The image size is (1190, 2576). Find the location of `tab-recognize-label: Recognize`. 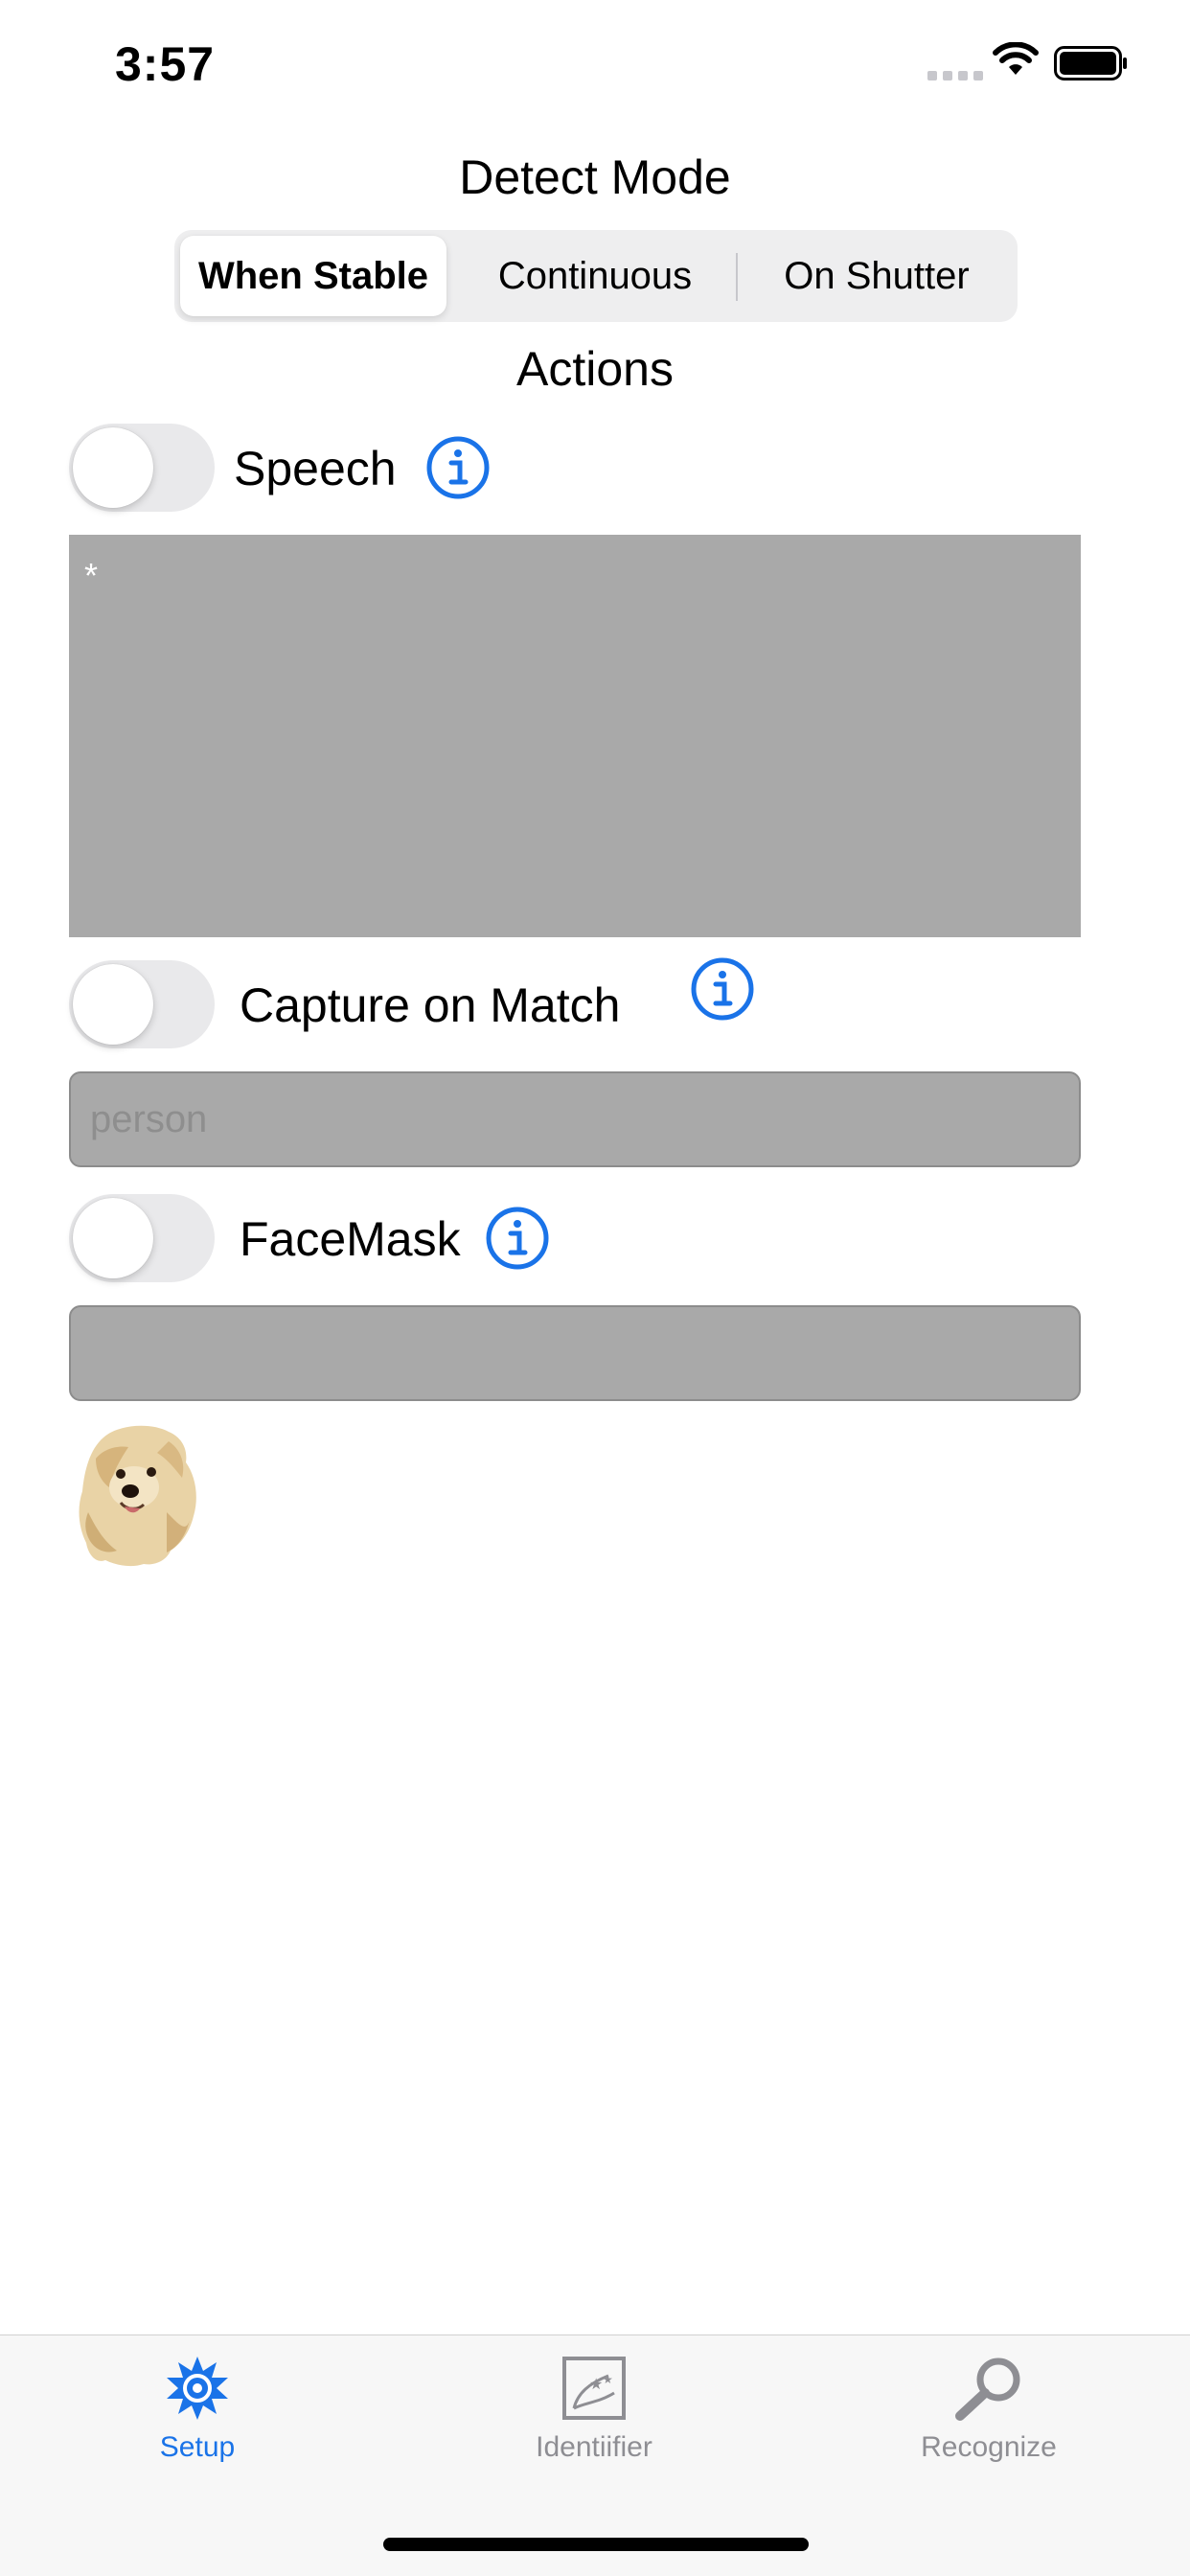

tab-recognize-label: Recognize is located at coordinates (989, 2447).